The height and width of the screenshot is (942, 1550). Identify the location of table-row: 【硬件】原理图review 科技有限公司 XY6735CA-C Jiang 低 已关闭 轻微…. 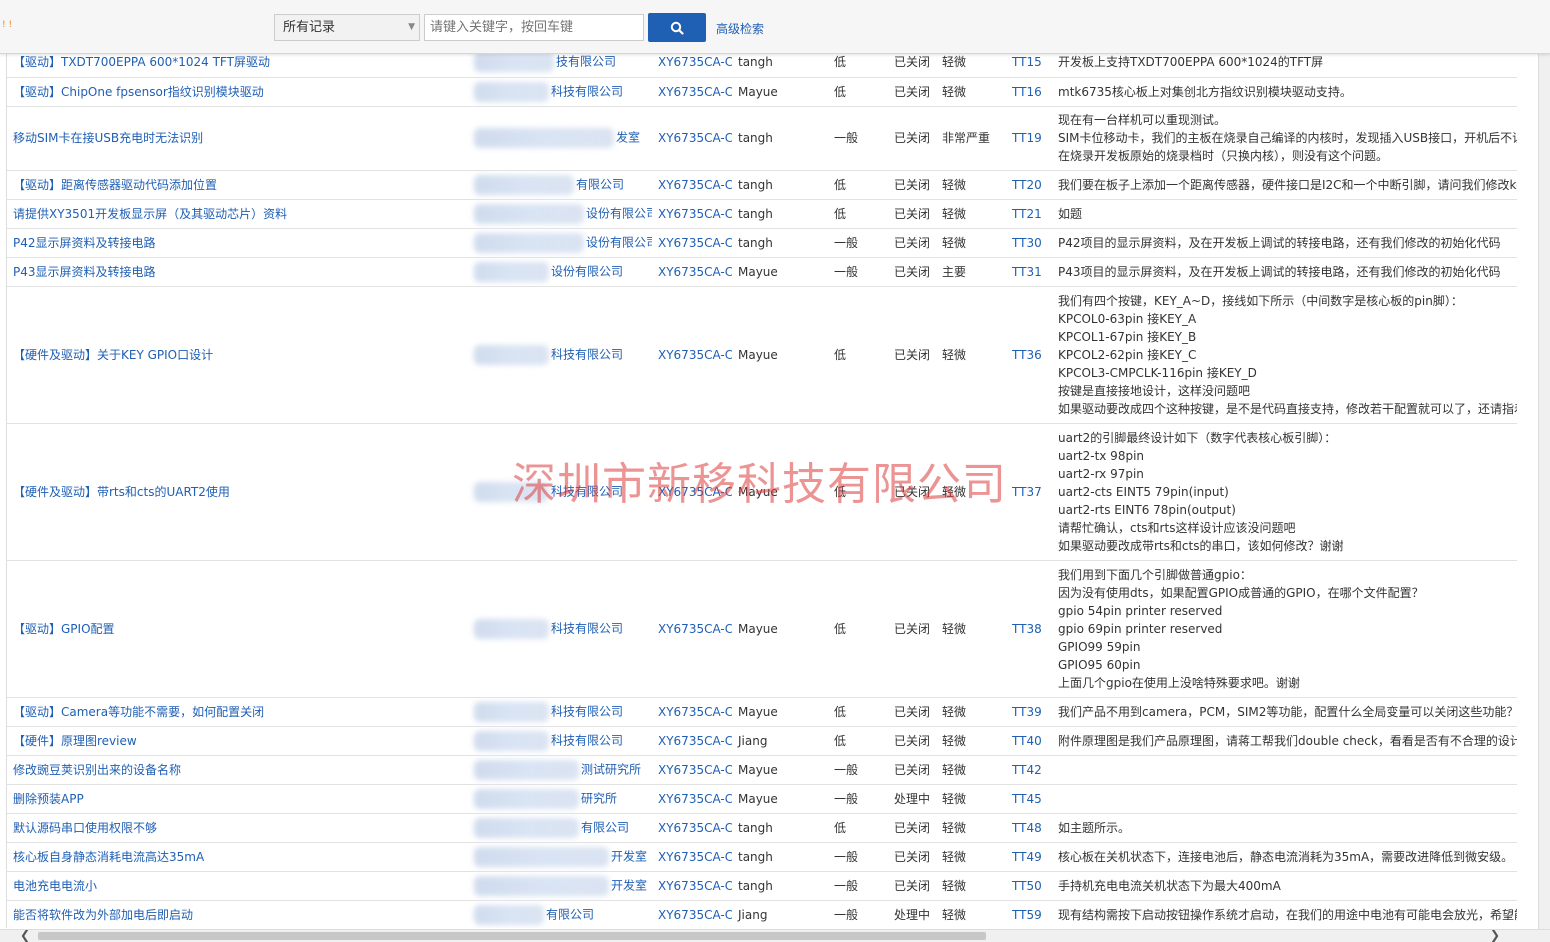
(762, 741).